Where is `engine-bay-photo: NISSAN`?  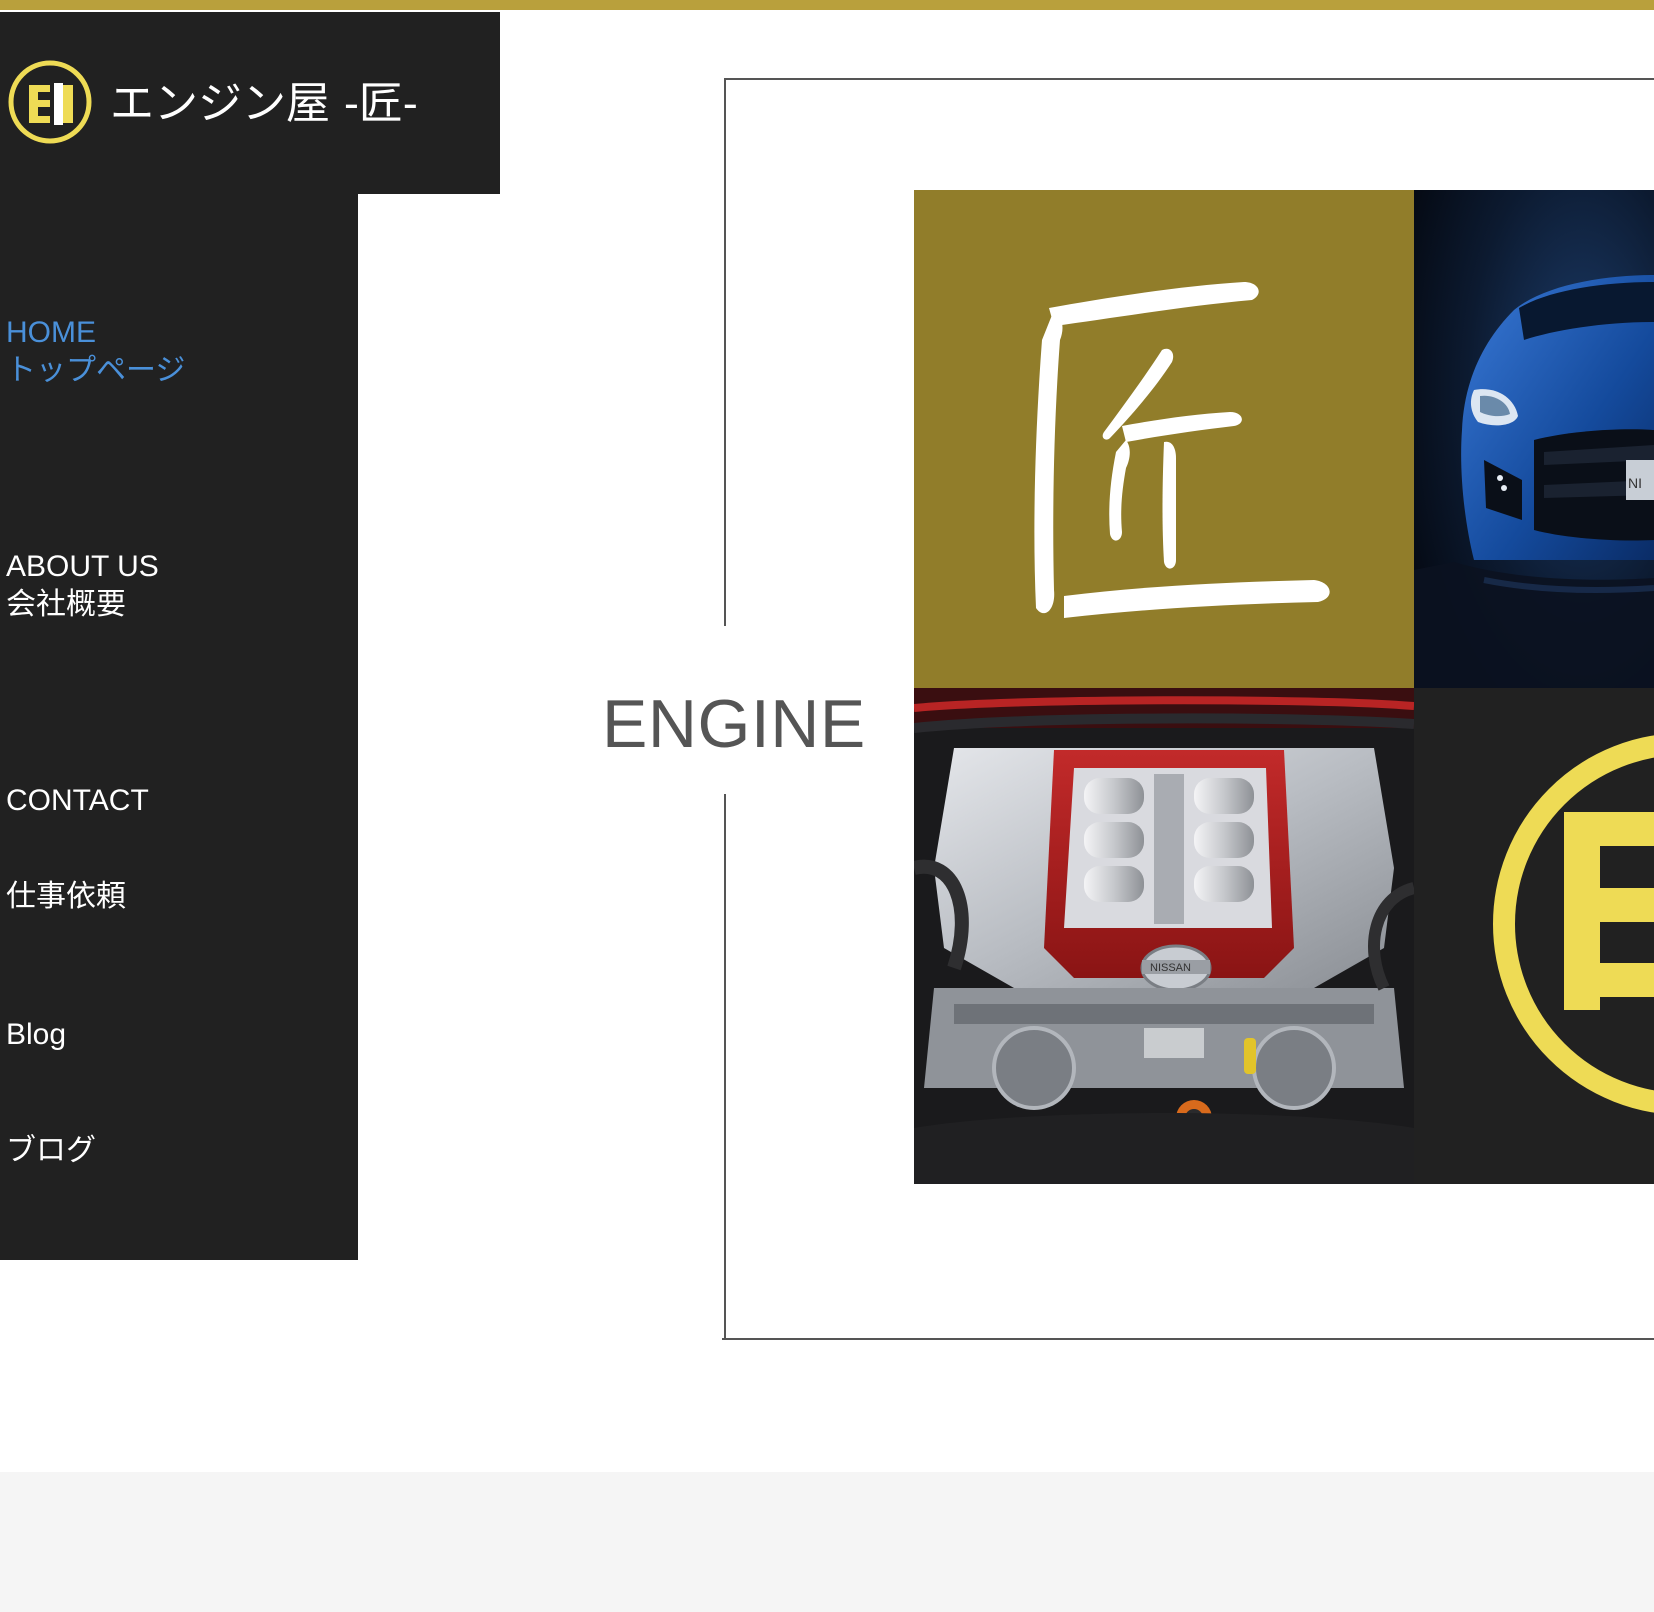
engine-bay-photo: NISSAN is located at coordinates (1164, 936).